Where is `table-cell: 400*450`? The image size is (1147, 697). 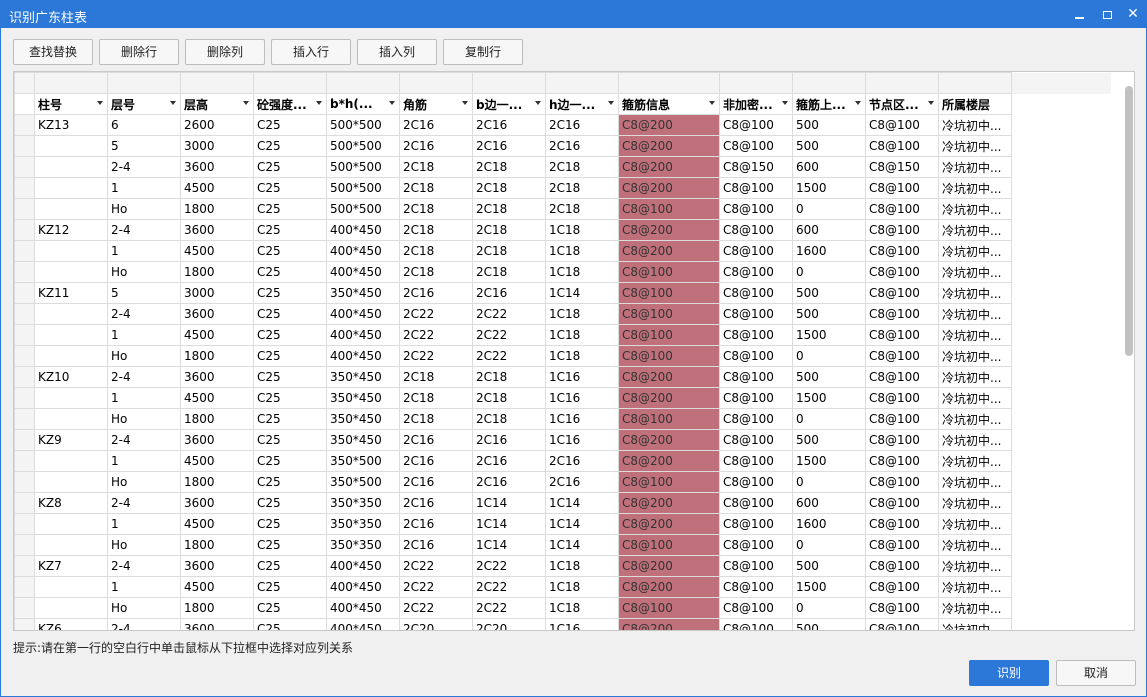
table-cell: 400*450 is located at coordinates (363, 587).